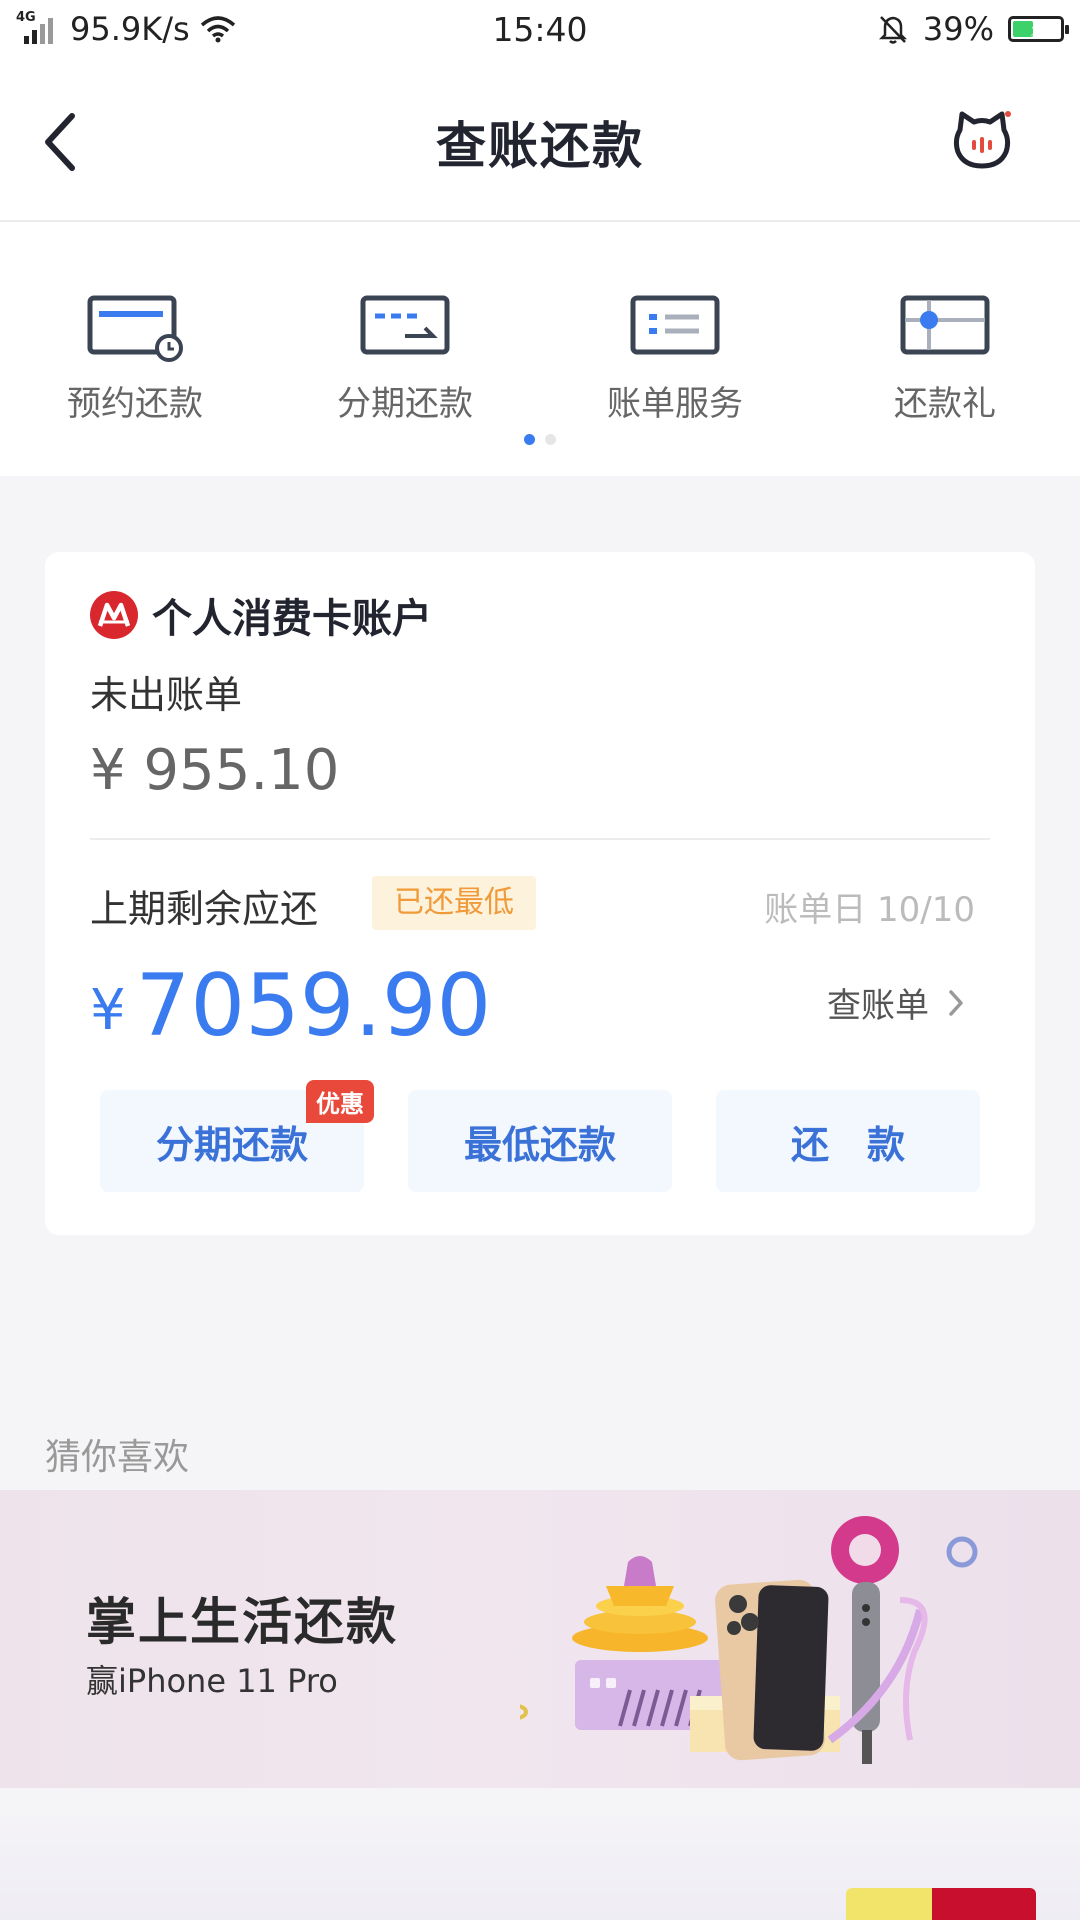 The image size is (1080, 1920). What do you see at coordinates (1038, 29) in the screenshot?
I see `battery-charging-icon: ⚡` at bounding box center [1038, 29].